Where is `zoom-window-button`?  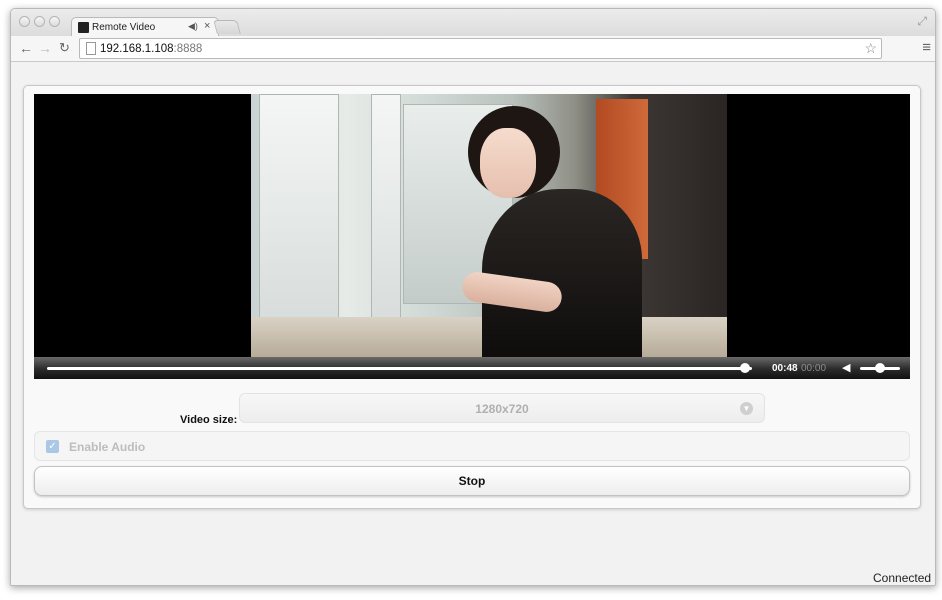
zoom-window-button is located at coordinates (54, 21).